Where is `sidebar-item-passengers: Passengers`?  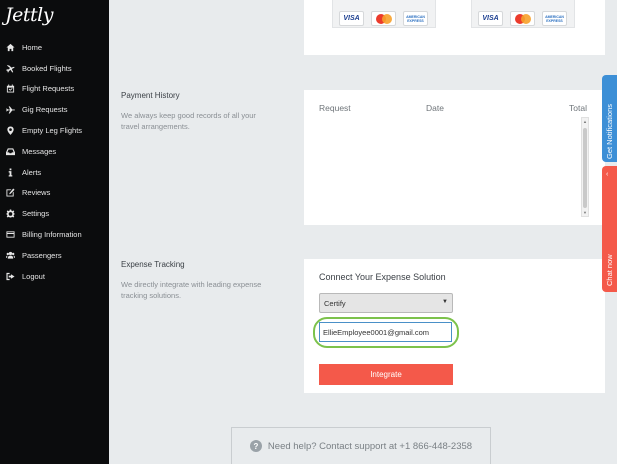
sidebar-item-passengers: Passengers is located at coordinates (54, 255).